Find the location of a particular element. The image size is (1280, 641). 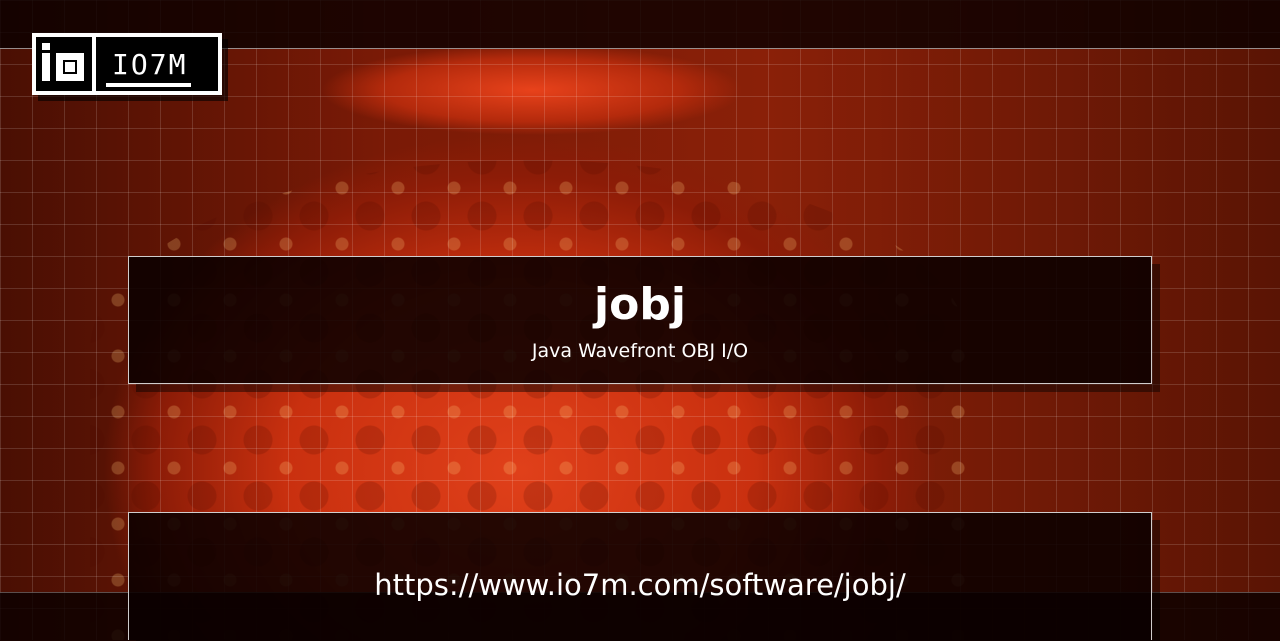

io7m-logo: IO7M is located at coordinates (127, 64).